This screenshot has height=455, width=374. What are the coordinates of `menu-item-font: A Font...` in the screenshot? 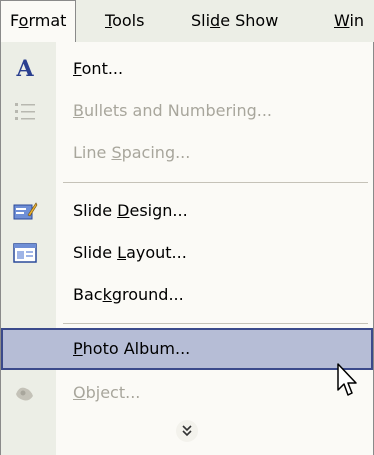 It's located at (187, 69).